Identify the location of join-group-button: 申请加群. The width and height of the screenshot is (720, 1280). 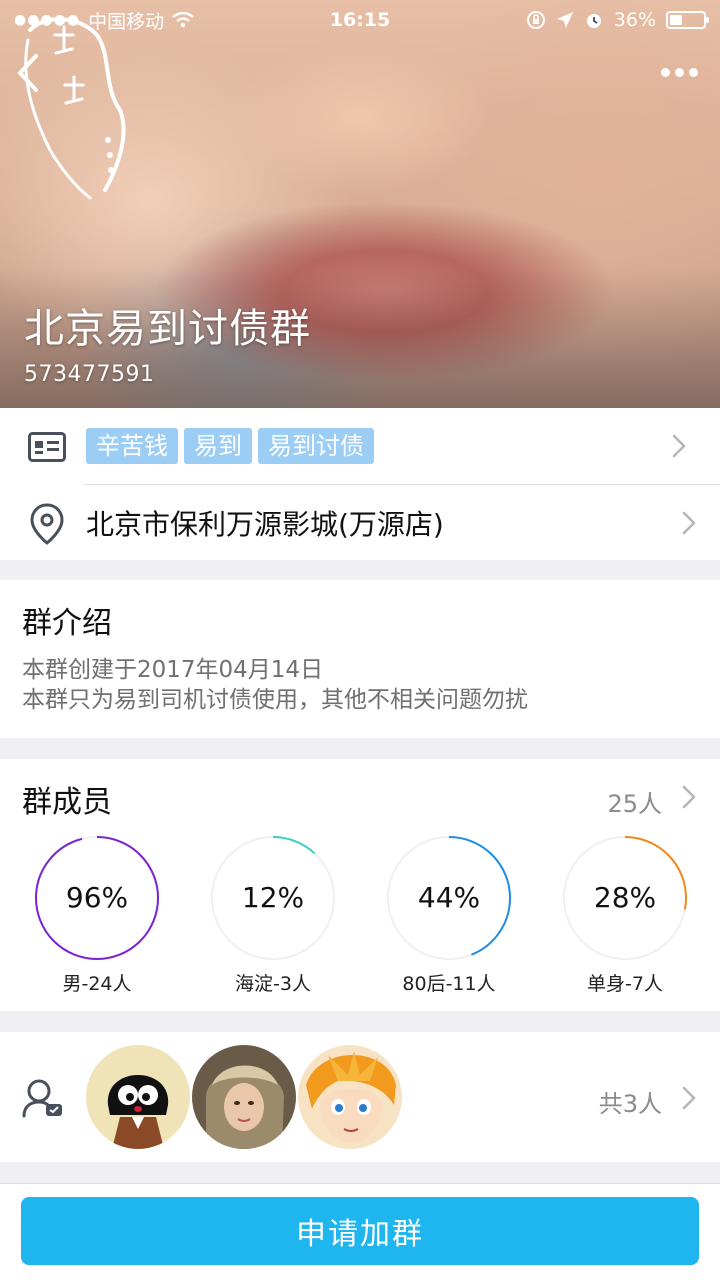
(360, 1231).